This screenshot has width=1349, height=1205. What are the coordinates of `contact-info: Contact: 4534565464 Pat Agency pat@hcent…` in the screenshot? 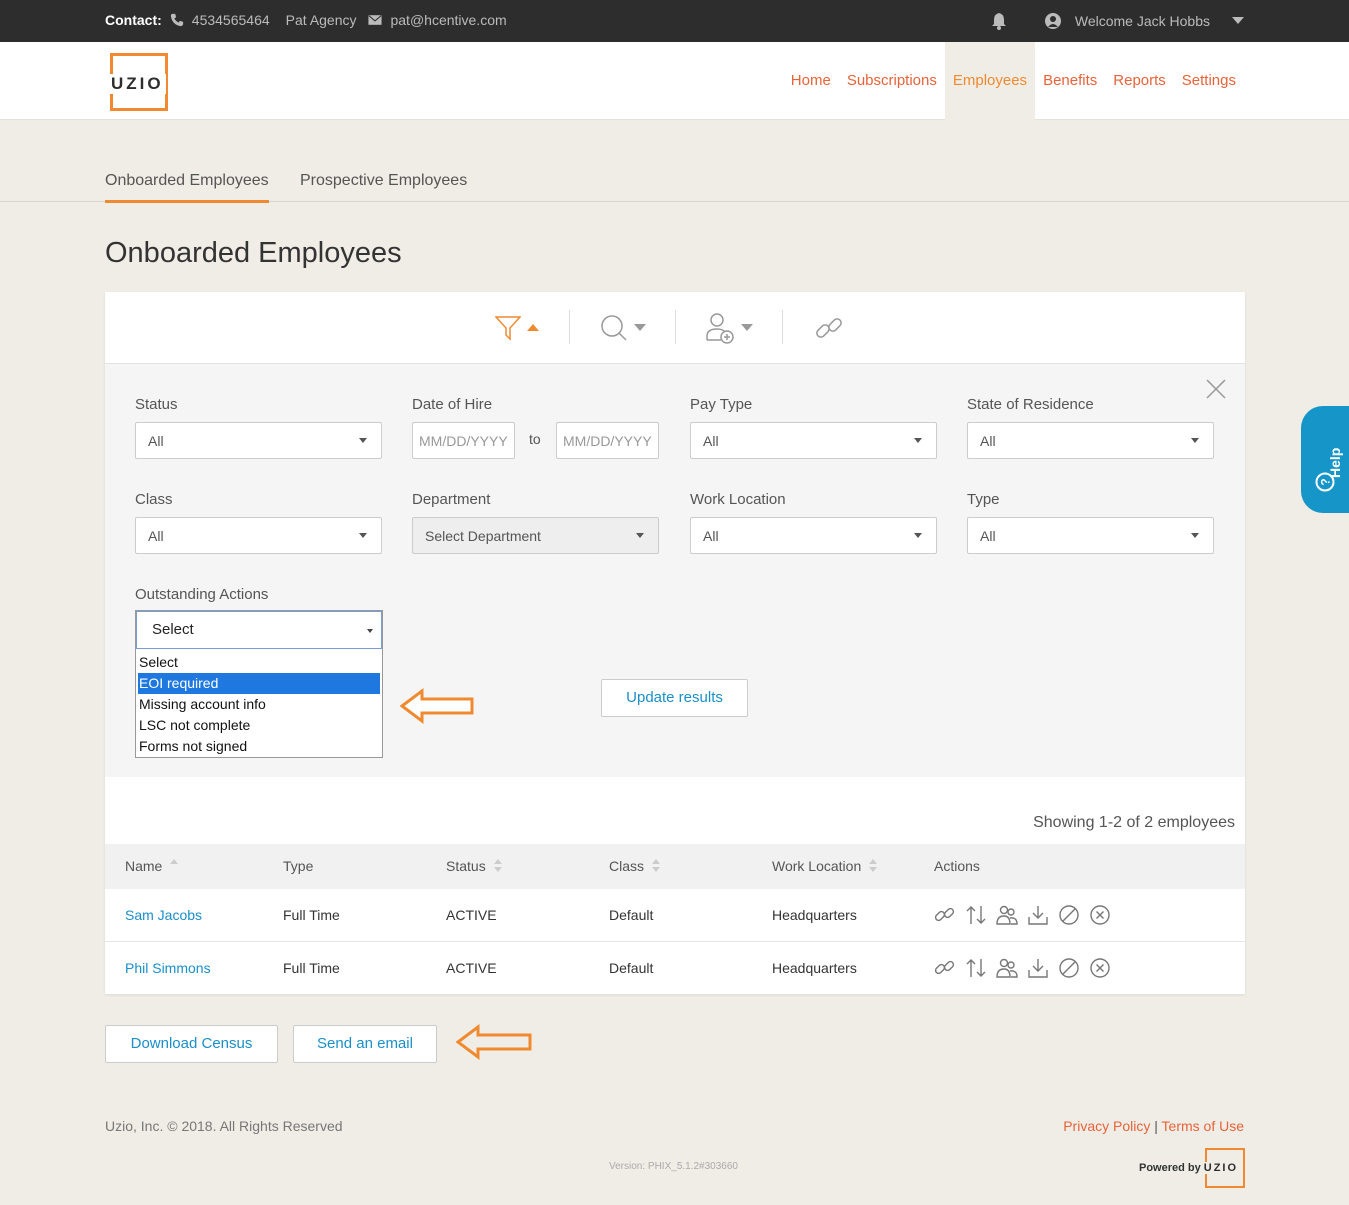 It's located at (306, 20).